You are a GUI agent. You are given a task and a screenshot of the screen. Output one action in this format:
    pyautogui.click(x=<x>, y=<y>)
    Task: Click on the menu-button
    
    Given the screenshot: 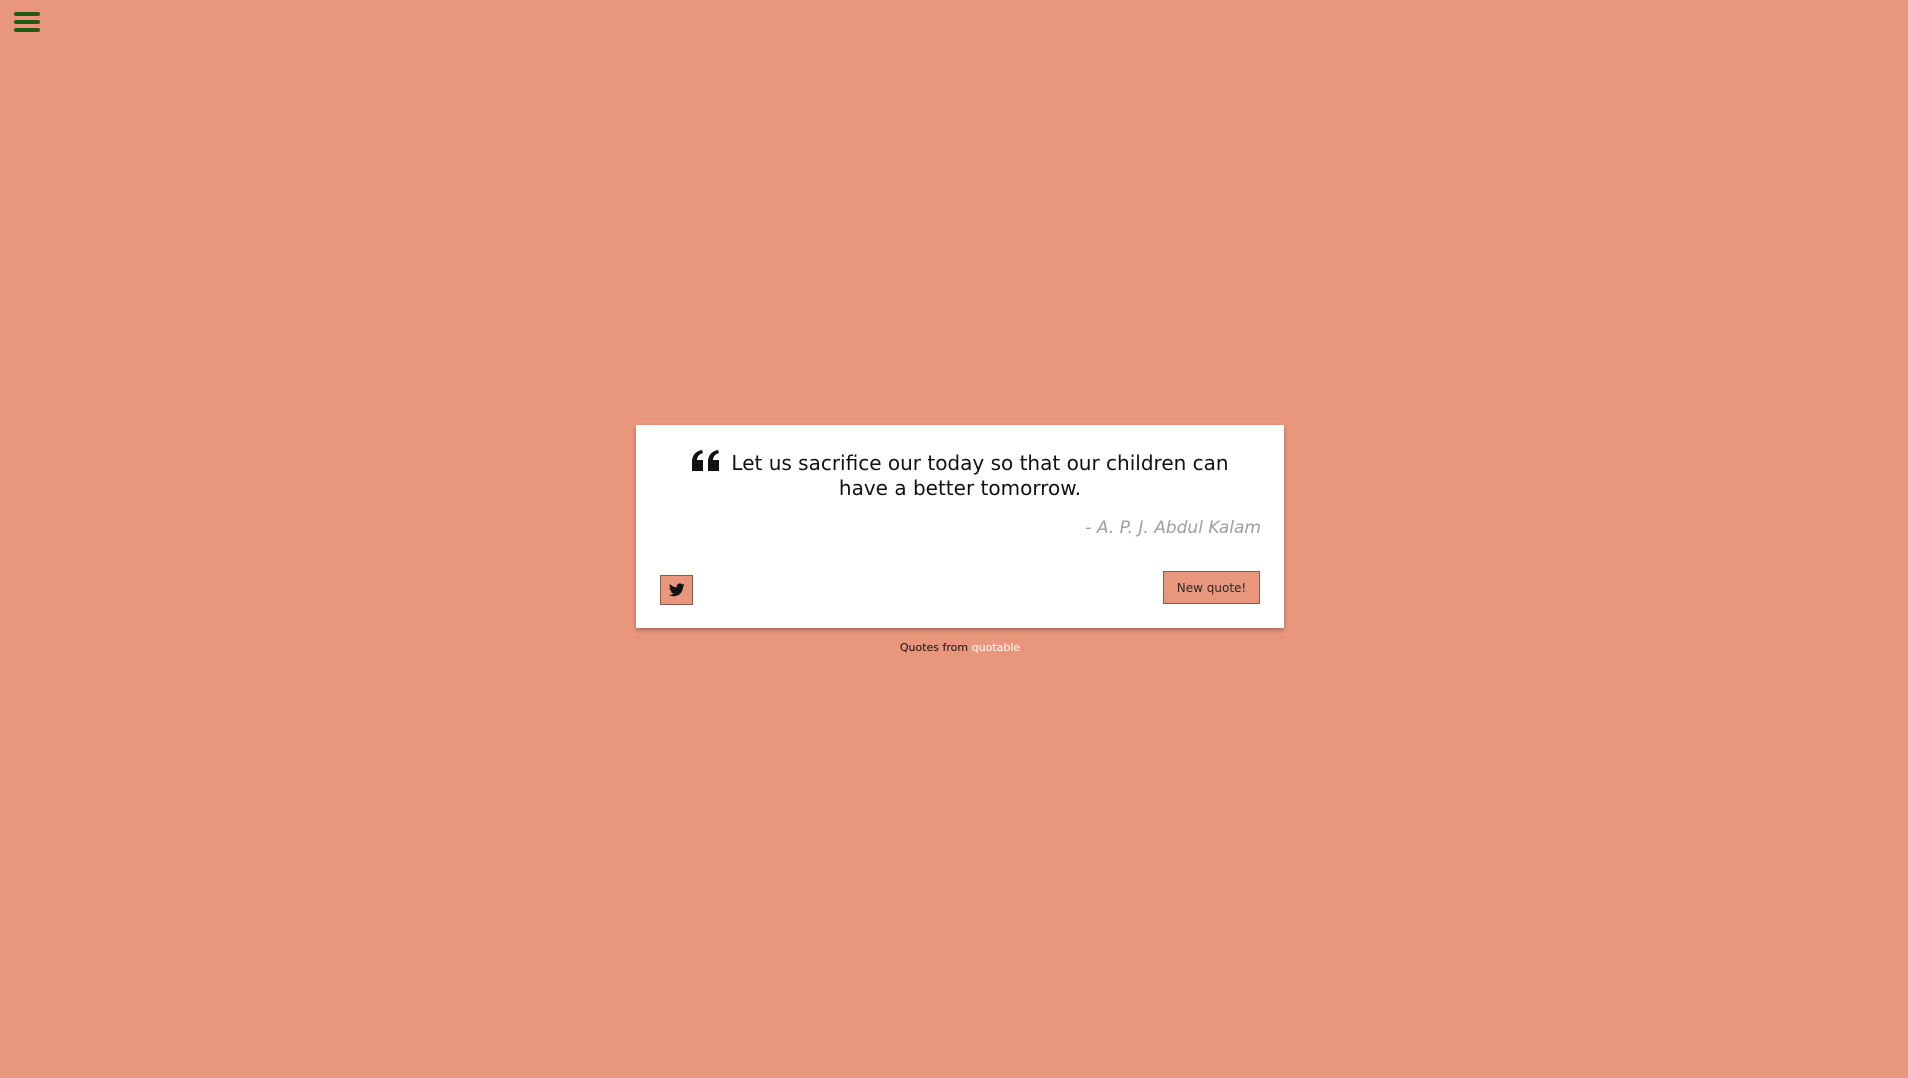 What is the action you would take?
    pyautogui.click(x=27, y=22)
    